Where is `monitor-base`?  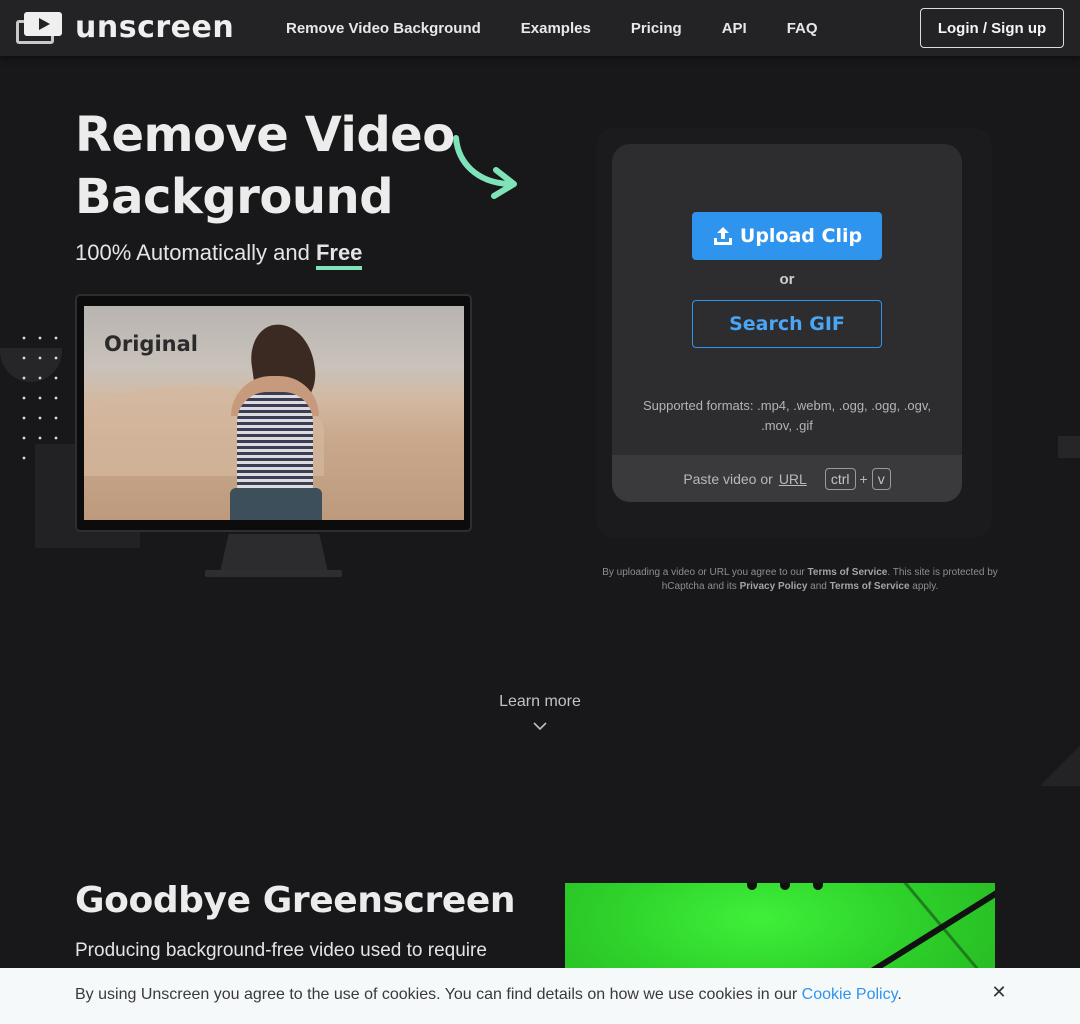
monitor-base is located at coordinates (273, 573).